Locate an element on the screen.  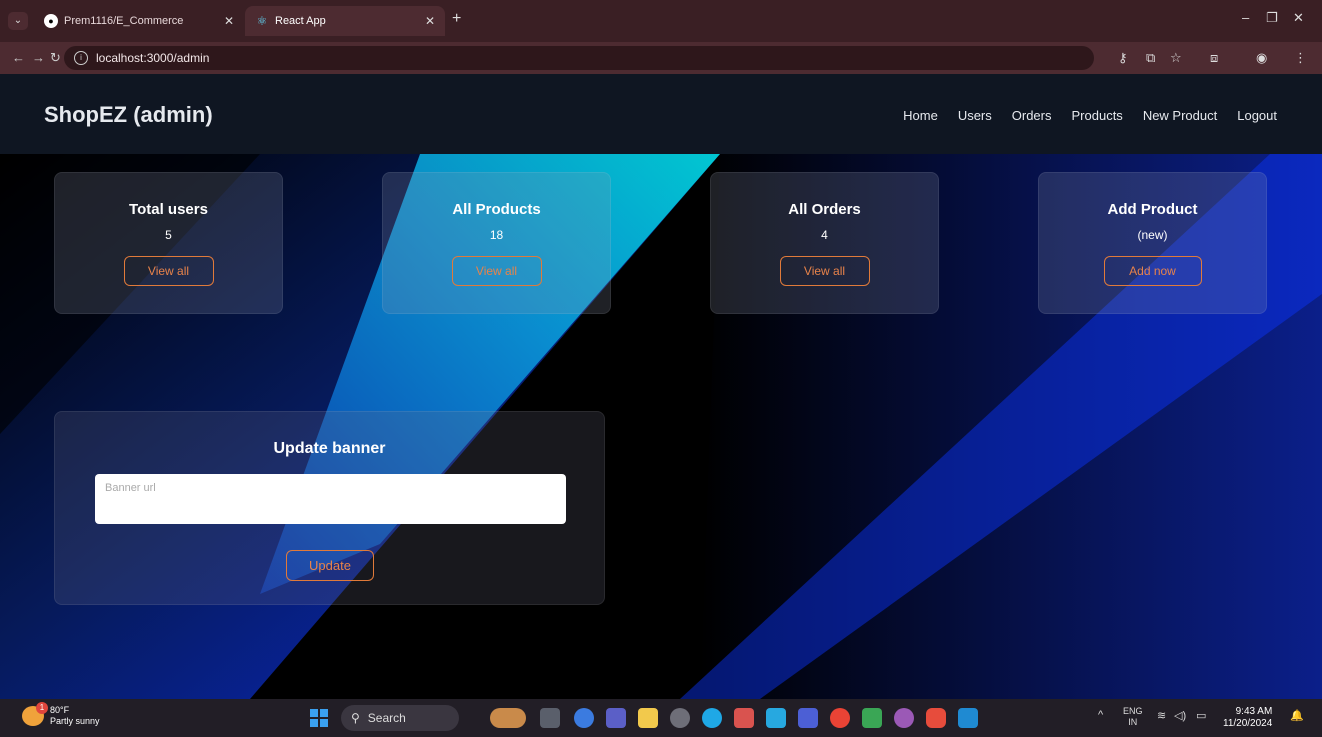
banner-url-input is located at coordinates (330, 499).